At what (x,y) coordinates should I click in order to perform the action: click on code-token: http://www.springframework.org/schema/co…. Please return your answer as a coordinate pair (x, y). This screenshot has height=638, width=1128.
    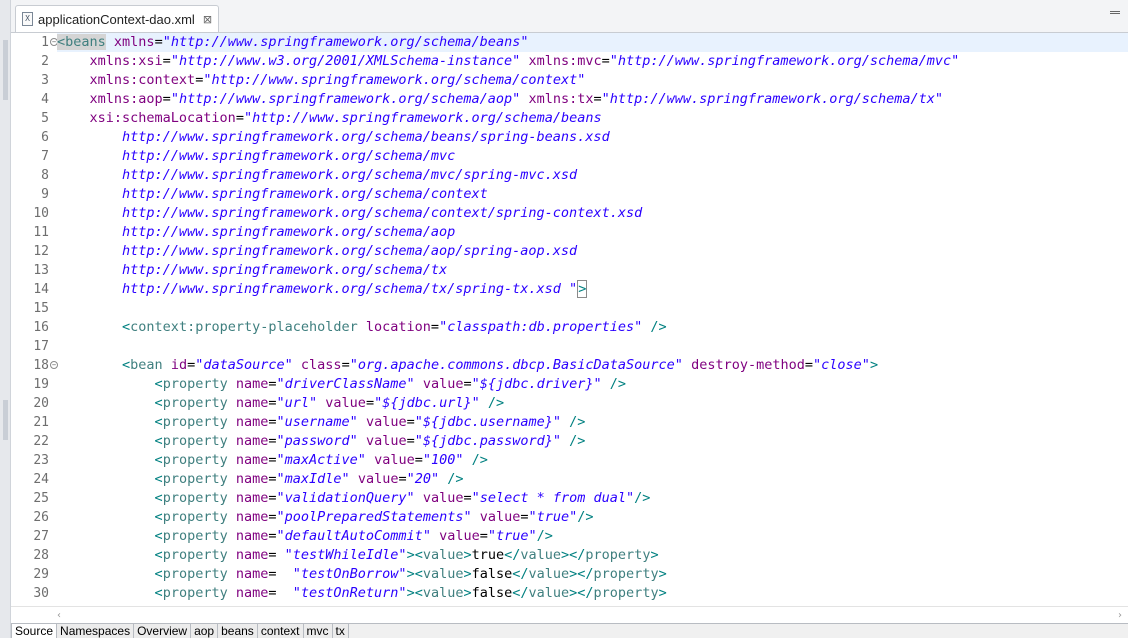
    Looking at the image, I should click on (305, 194).